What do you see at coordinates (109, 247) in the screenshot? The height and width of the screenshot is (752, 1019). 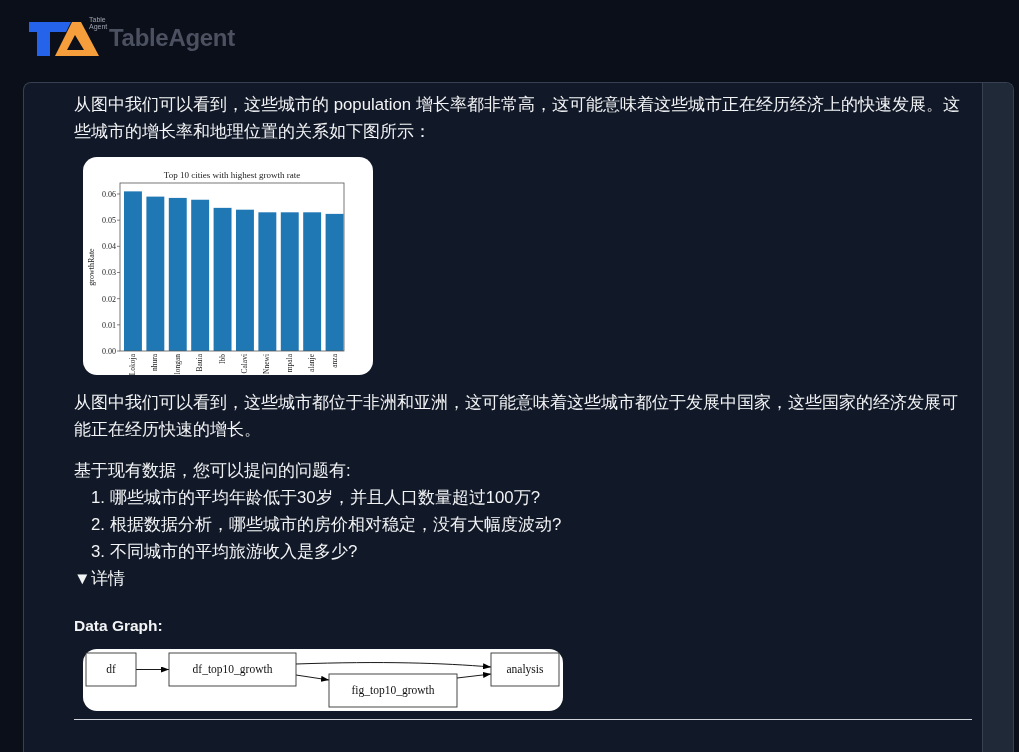 I see `y-tick-label: 0.04` at bounding box center [109, 247].